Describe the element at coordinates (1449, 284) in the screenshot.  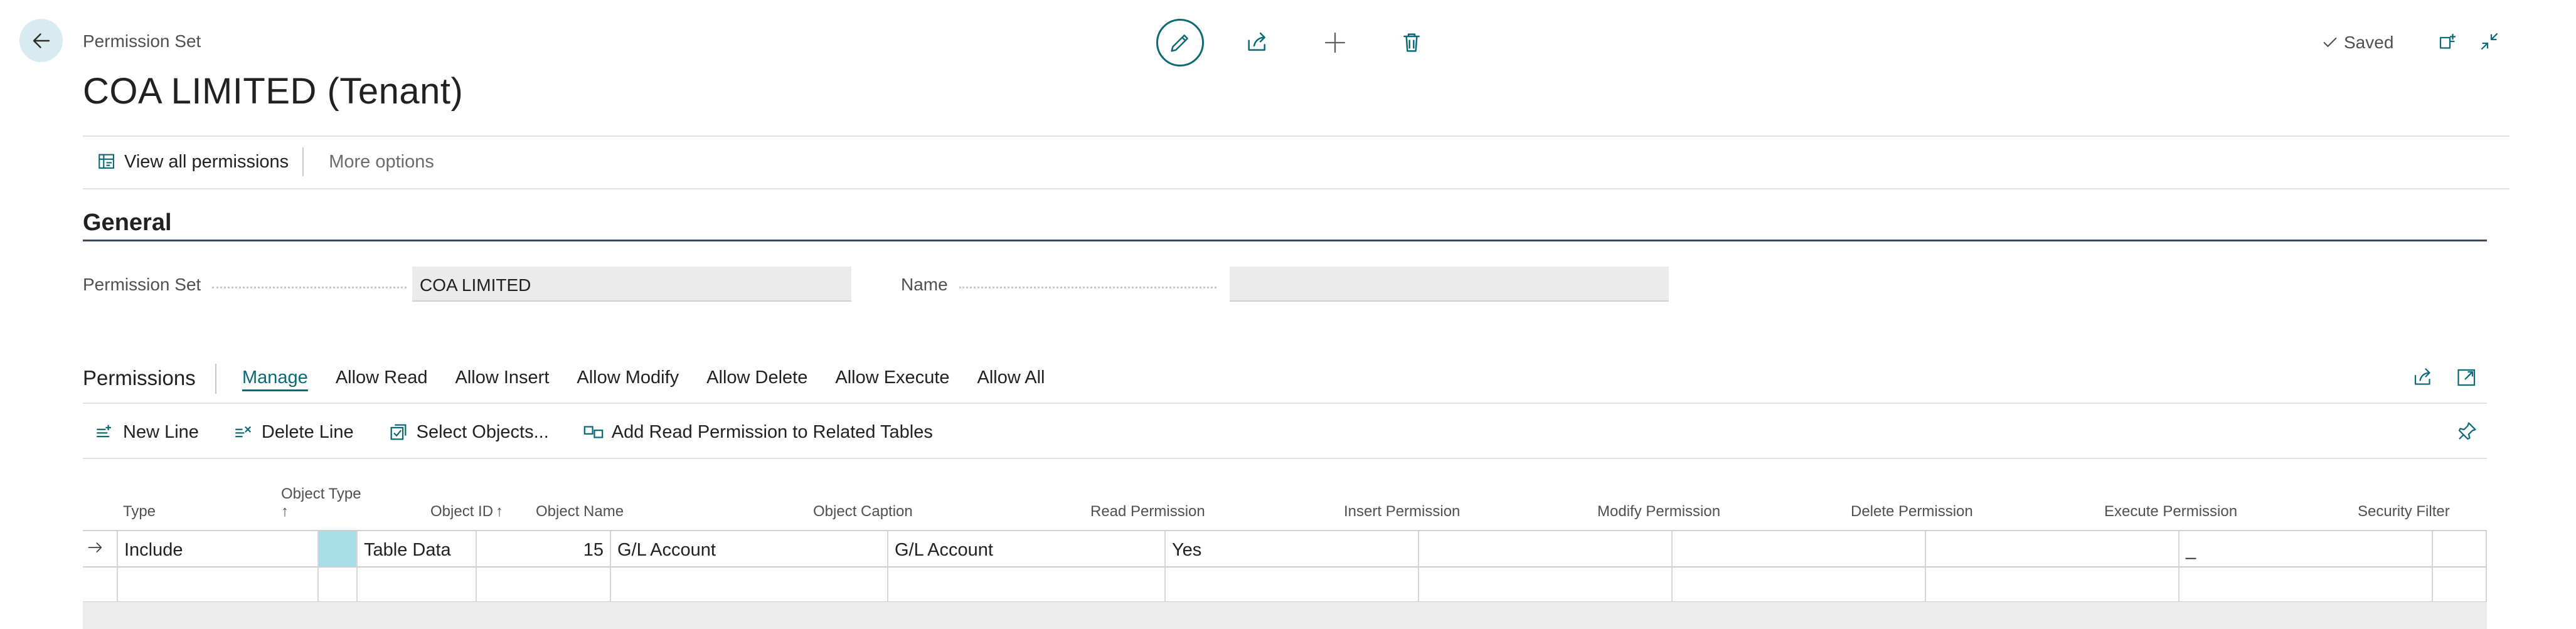
I see `name-field` at that location.